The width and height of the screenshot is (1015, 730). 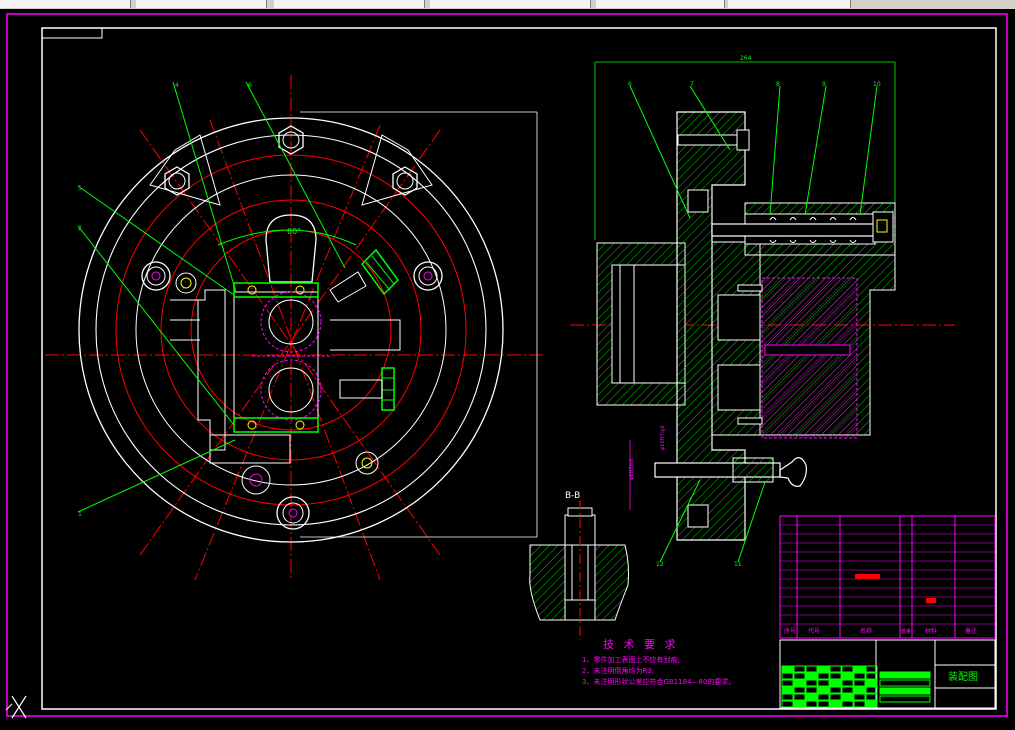 What do you see at coordinates (809, 358) in the screenshot?
I see `workpiece-section` at bounding box center [809, 358].